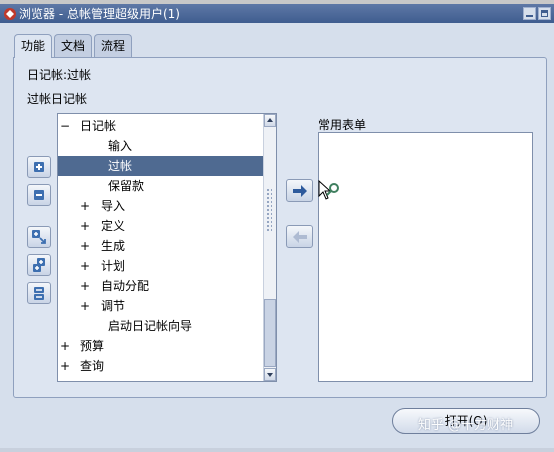 Image resolution: width=554 pixels, height=452 pixels. I want to click on scroll-up-button, so click(270, 120).